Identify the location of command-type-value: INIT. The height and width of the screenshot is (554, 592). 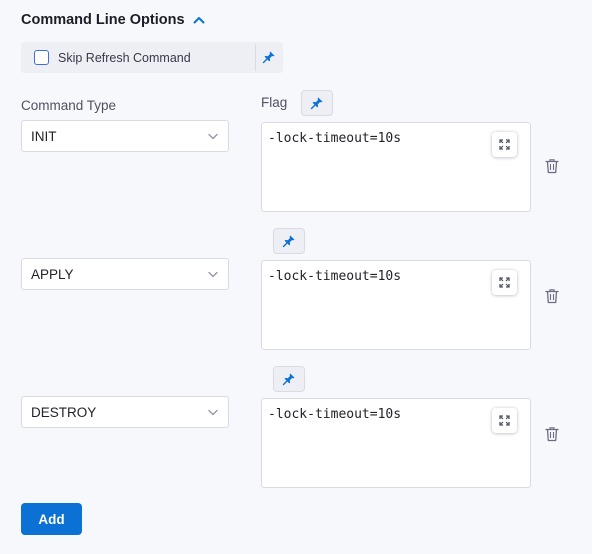
(44, 136).